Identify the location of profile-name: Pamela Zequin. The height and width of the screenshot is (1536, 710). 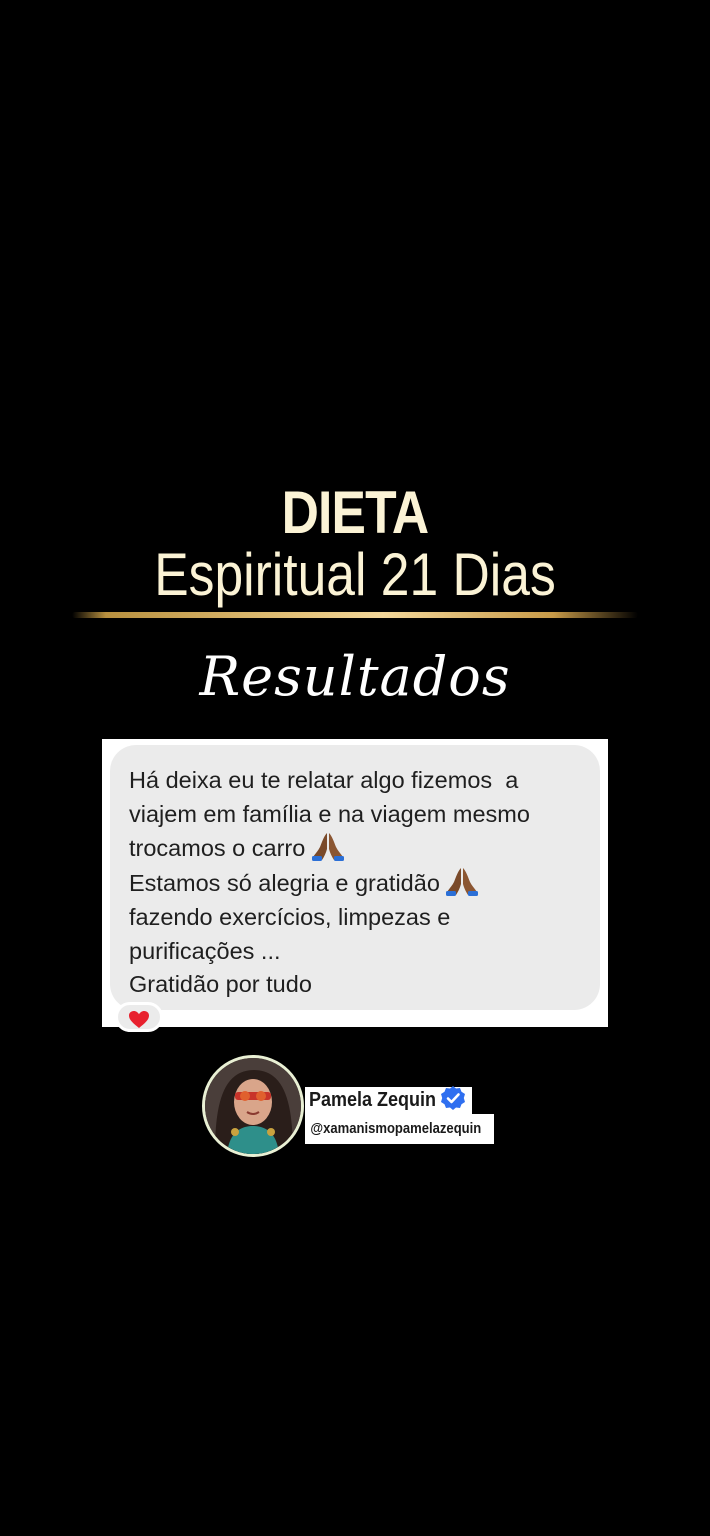
(373, 1100).